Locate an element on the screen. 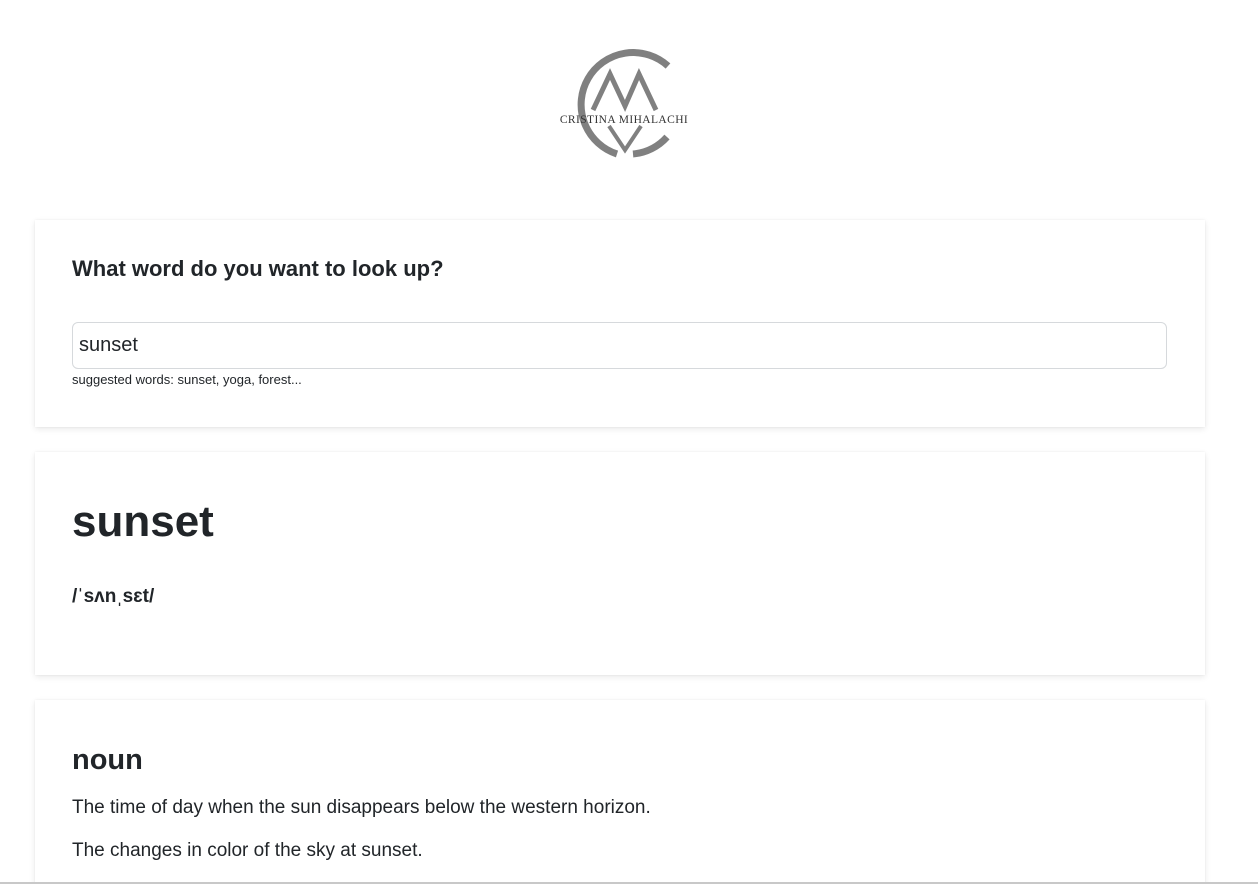 The image size is (1258, 884). logo-text: CRISTINA MIHALACHI is located at coordinates (624, 120).